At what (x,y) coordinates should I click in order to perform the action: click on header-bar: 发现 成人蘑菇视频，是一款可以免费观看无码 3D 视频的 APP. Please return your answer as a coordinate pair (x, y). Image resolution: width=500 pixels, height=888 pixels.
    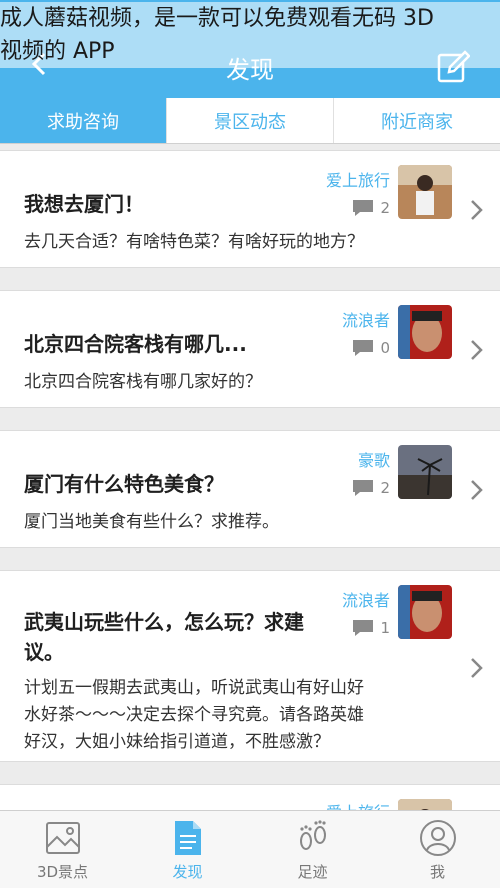
    Looking at the image, I should click on (250, 49).